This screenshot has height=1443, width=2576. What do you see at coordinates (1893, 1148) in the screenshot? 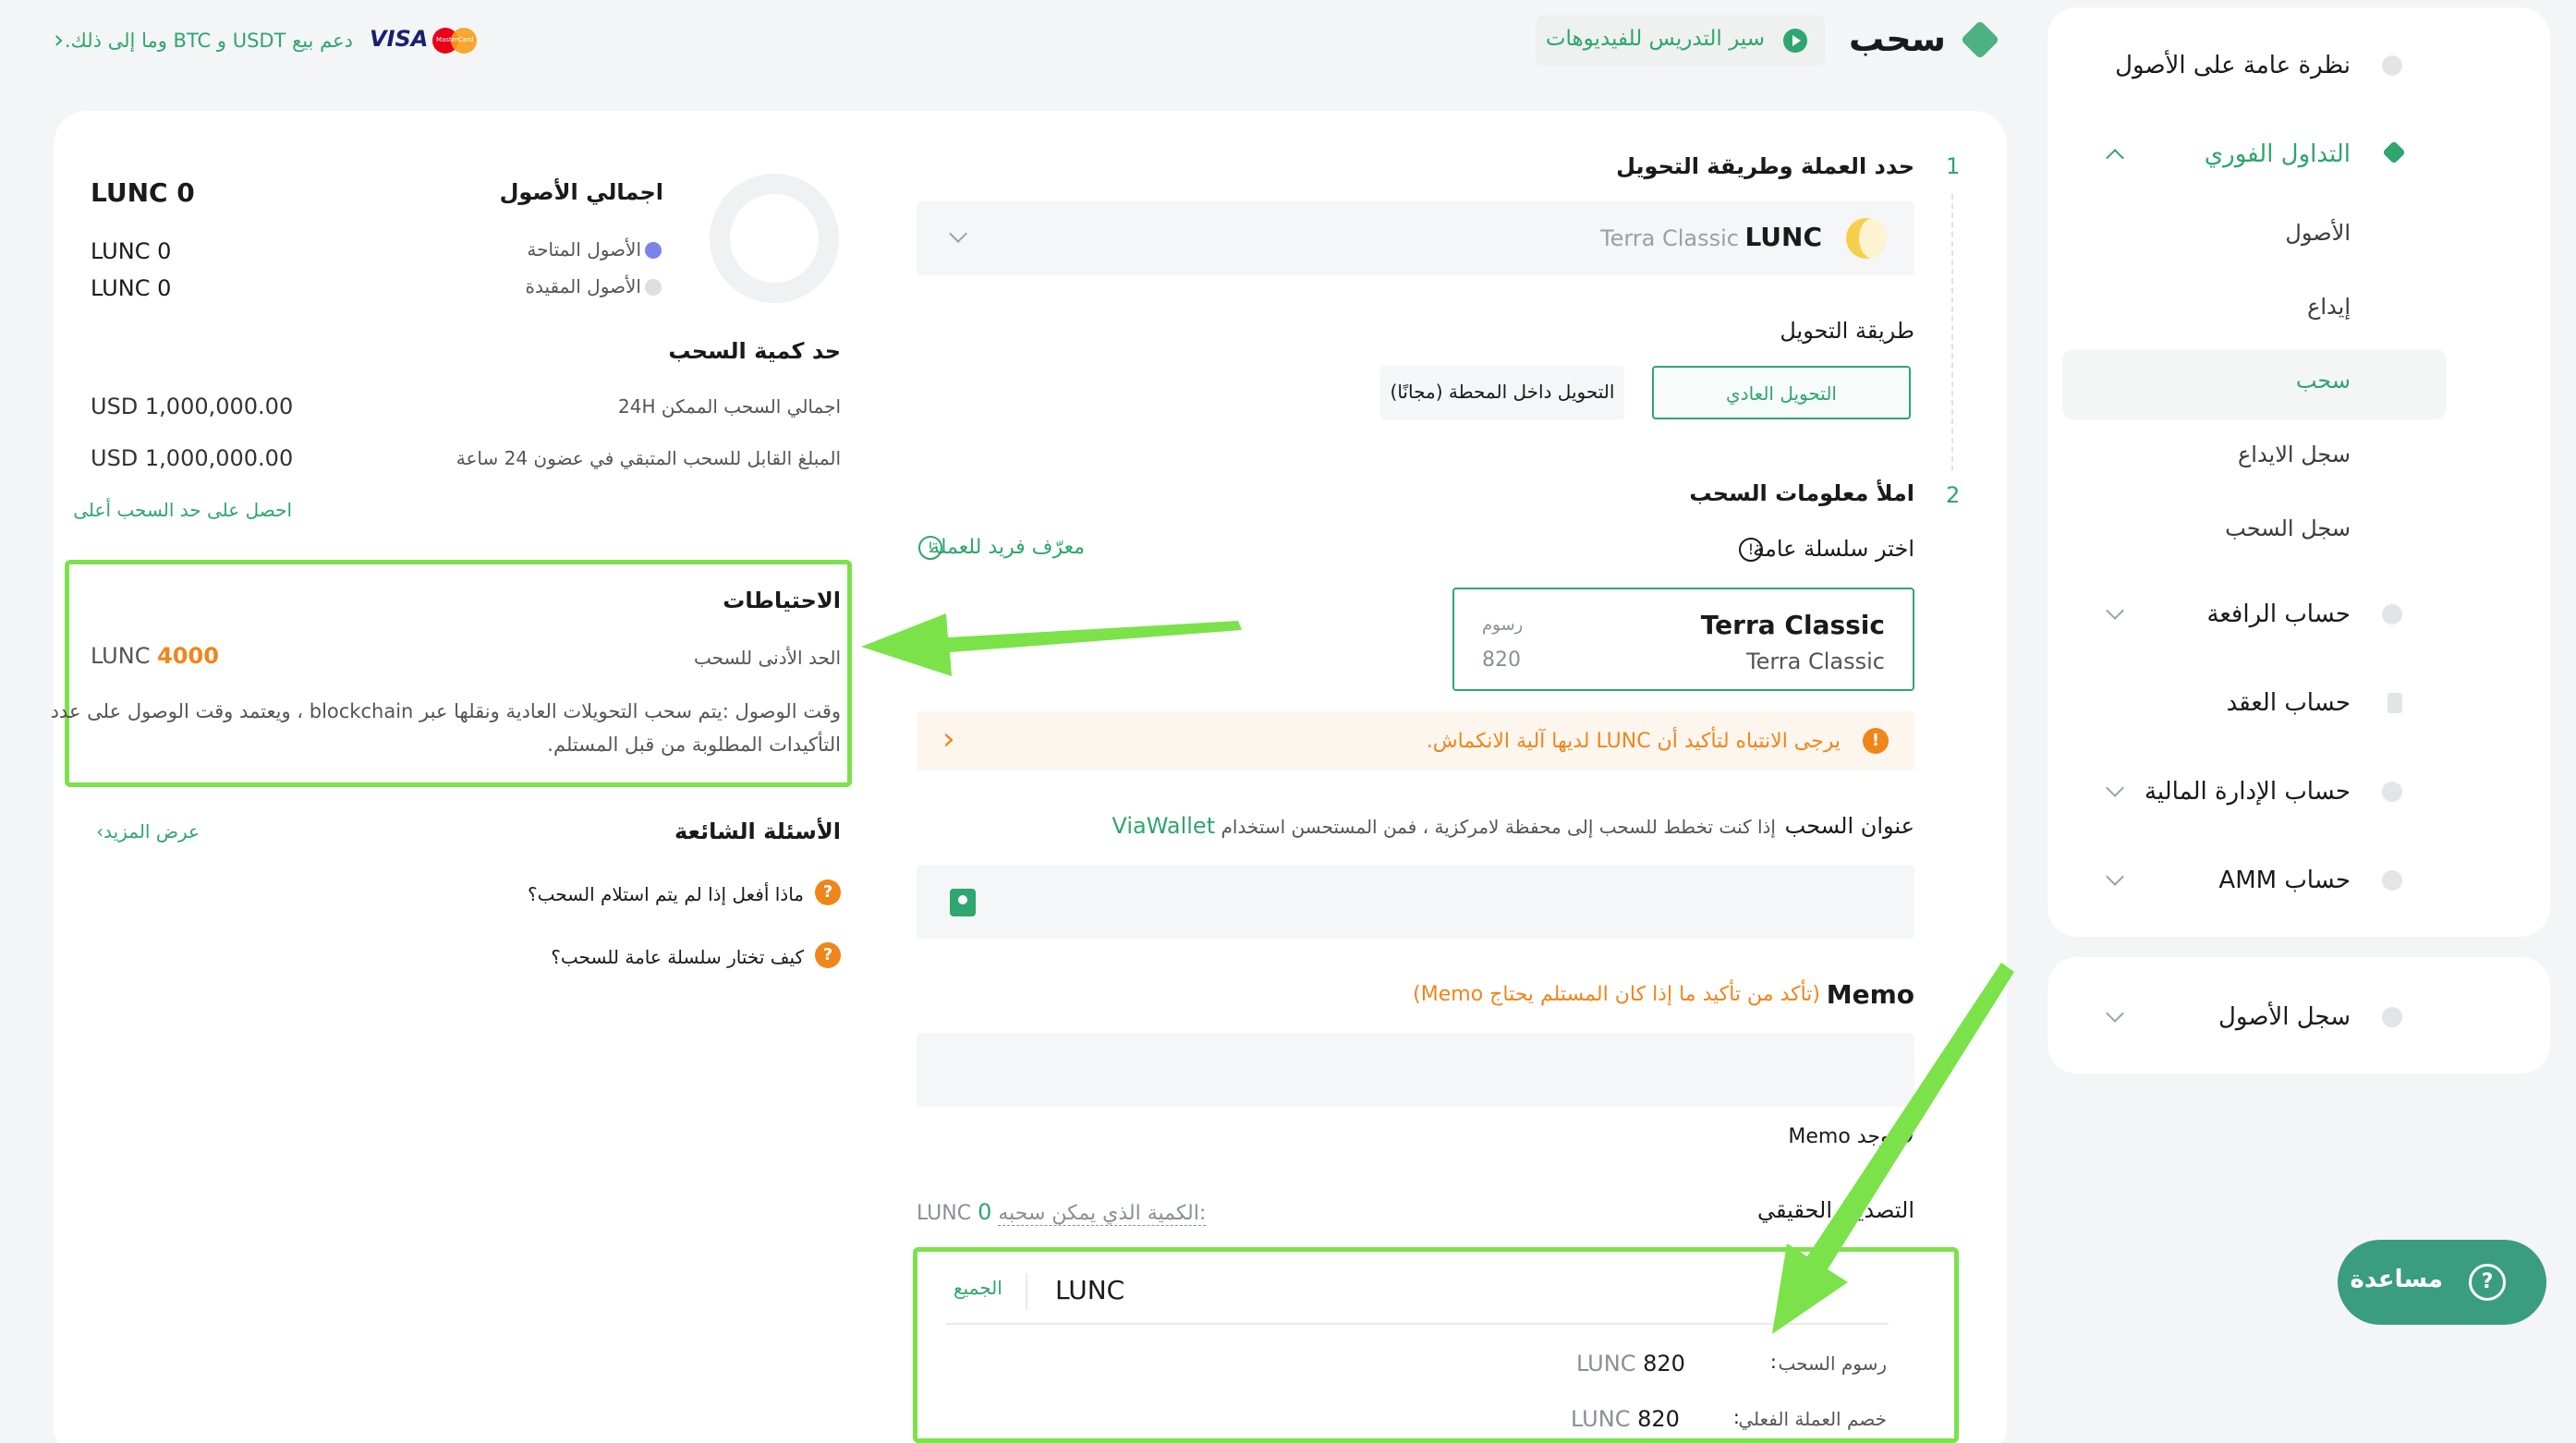
I see `arrow-to-amount` at bounding box center [1893, 1148].